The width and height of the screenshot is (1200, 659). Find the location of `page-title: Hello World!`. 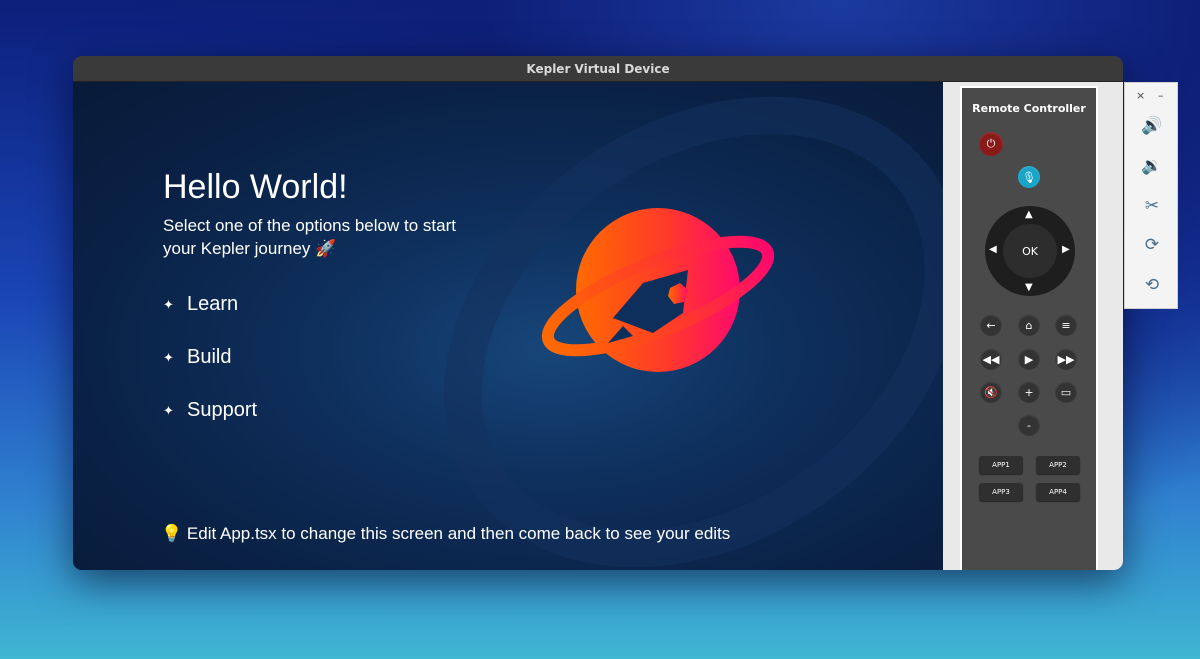

page-title: Hello World! is located at coordinates (255, 187).